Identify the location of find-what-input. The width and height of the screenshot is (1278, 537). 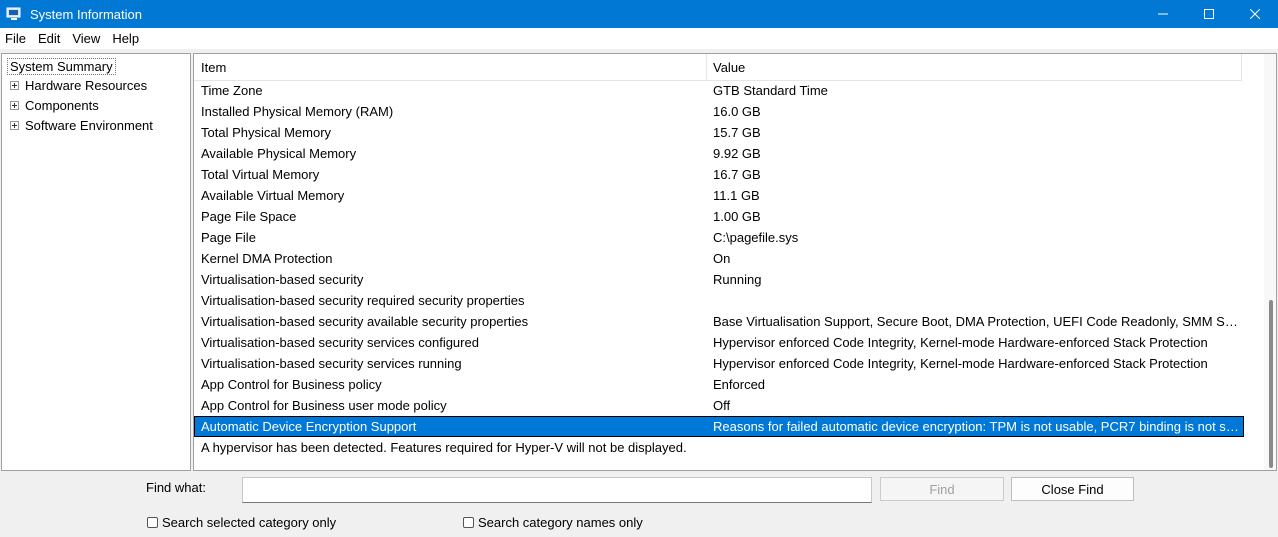
(557, 490).